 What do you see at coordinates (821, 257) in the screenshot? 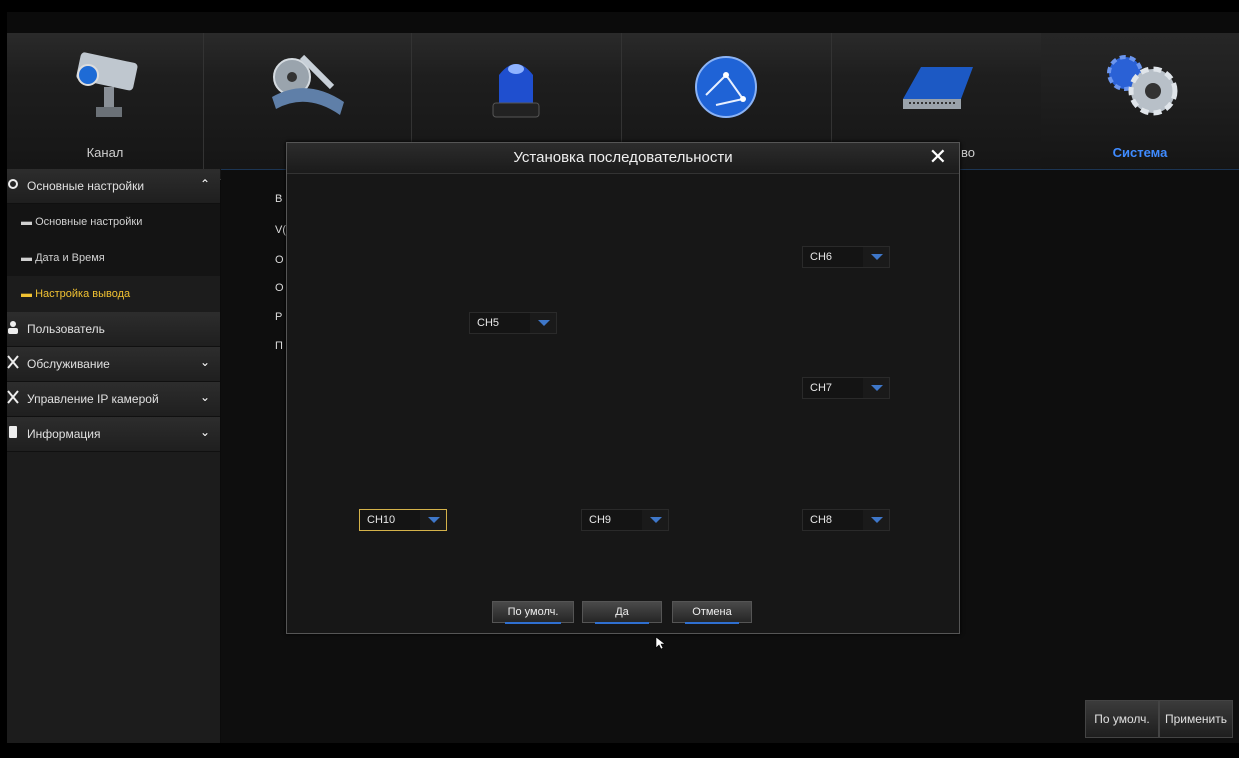
I see `select-value: CH6` at bounding box center [821, 257].